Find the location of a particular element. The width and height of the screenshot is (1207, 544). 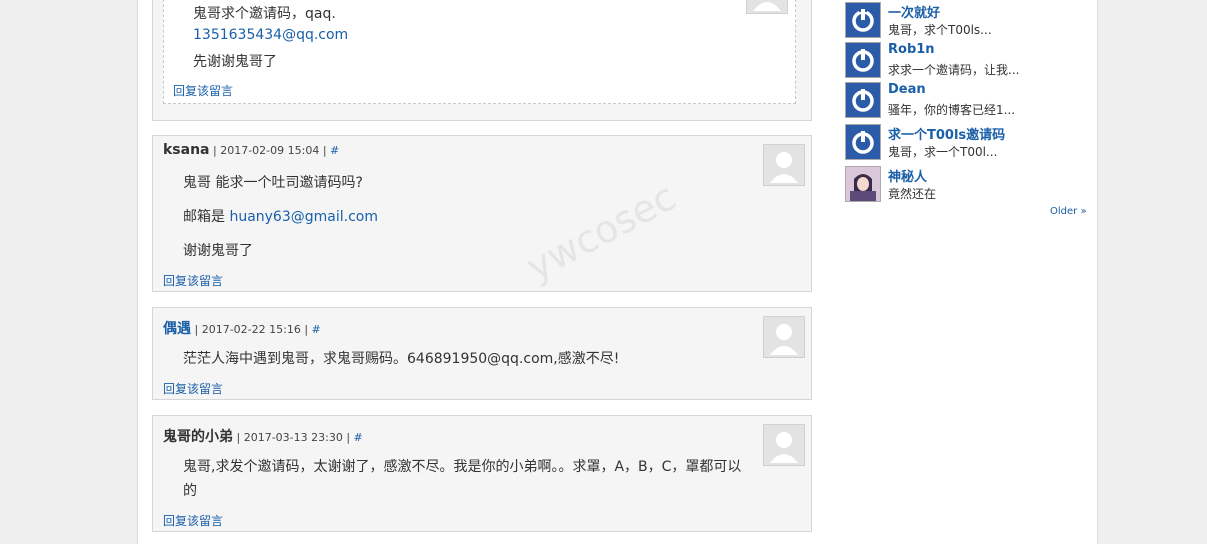

comment-text-line: 鬼哥 能求一个吐司邀请码吗? is located at coordinates (273, 183).